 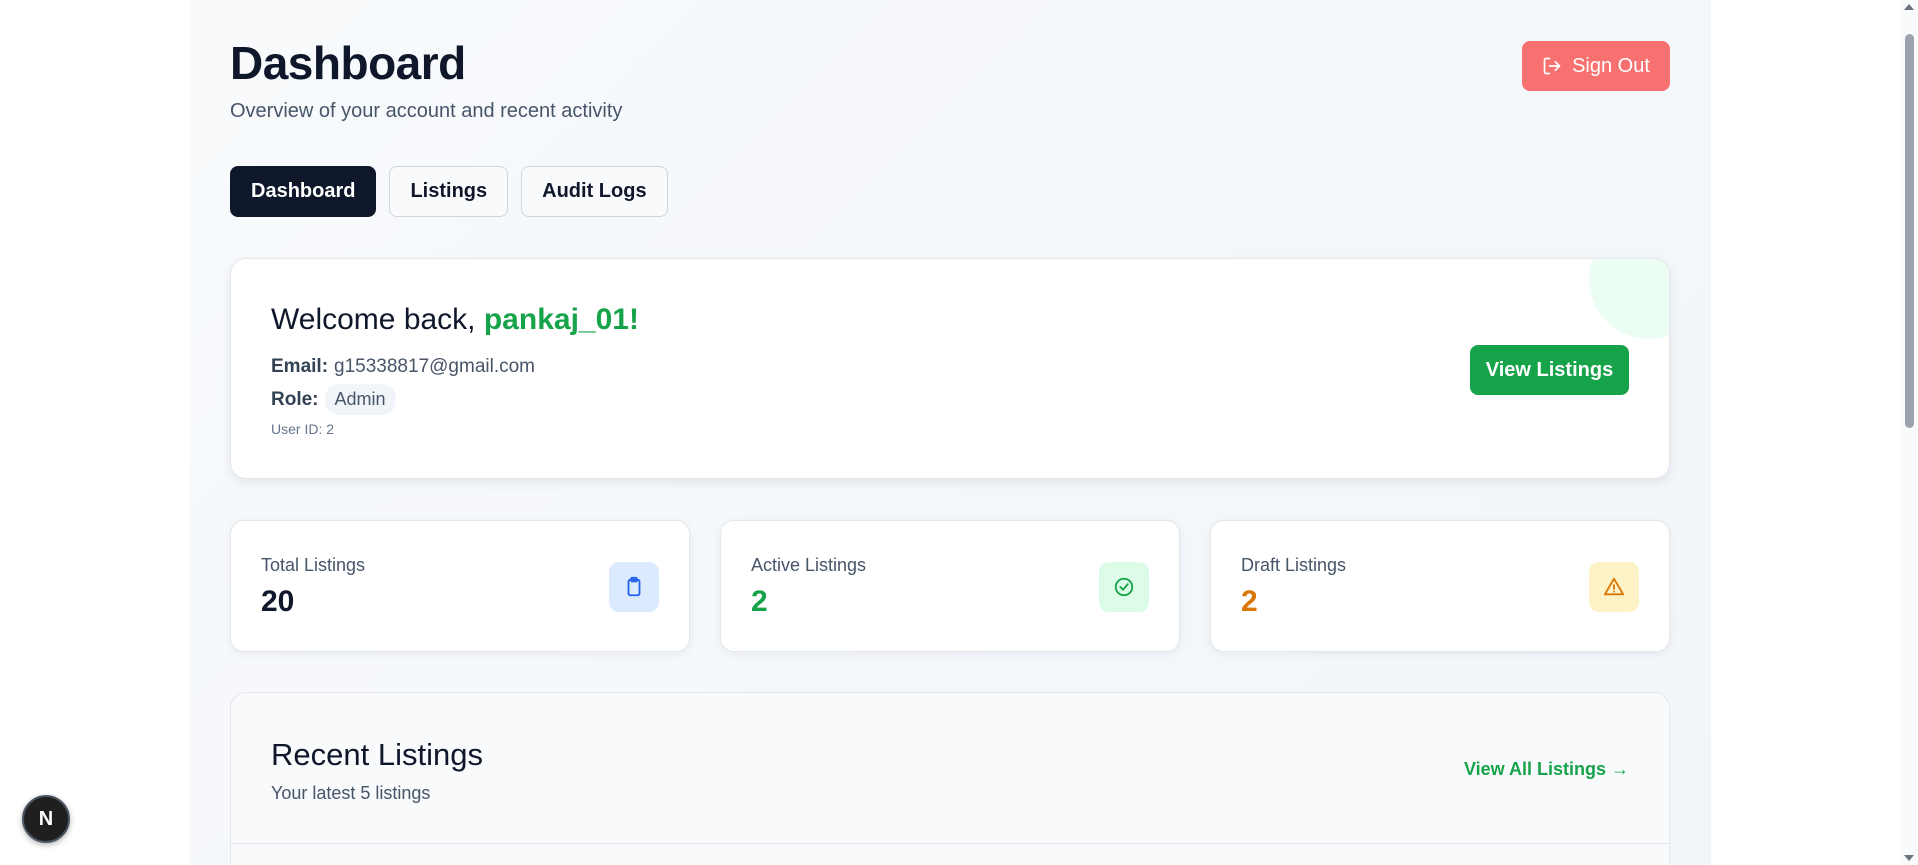 I want to click on vertical-scrollbar, so click(x=1909, y=432).